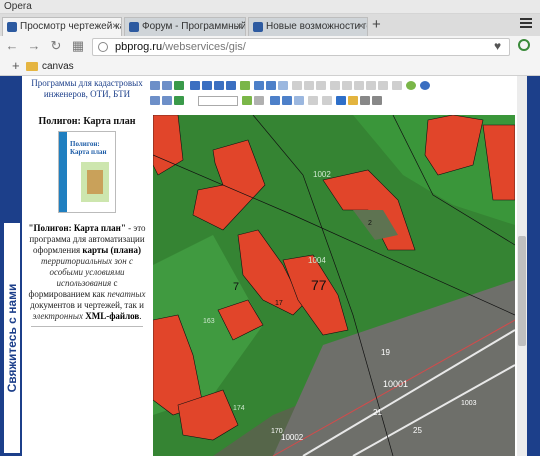 The image size is (540, 456). What do you see at coordinates (34, 45) in the screenshot?
I see `forward-icon: →` at bounding box center [34, 45].